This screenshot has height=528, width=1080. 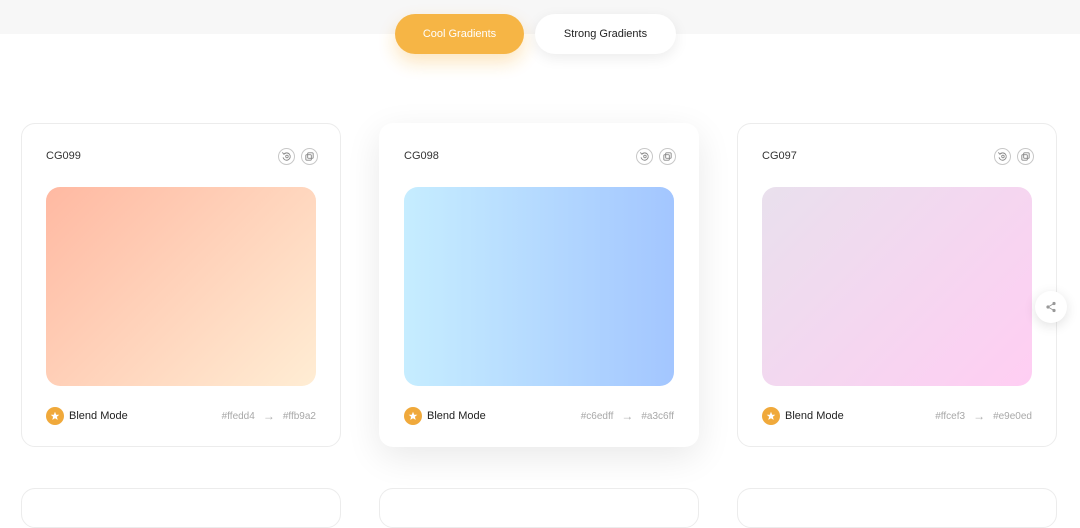 I want to click on share-button, so click(x=1051, y=307).